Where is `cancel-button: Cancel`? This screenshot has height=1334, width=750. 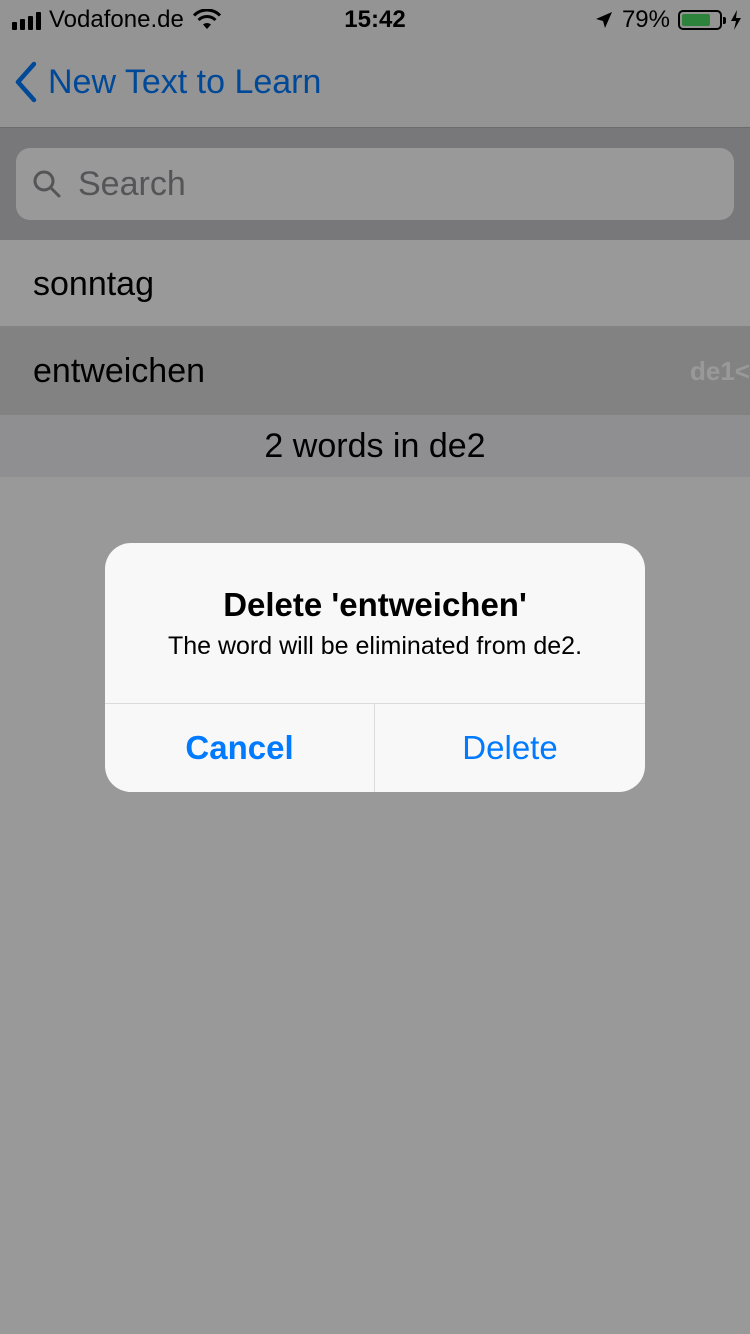
cancel-button: Cancel is located at coordinates (239, 748).